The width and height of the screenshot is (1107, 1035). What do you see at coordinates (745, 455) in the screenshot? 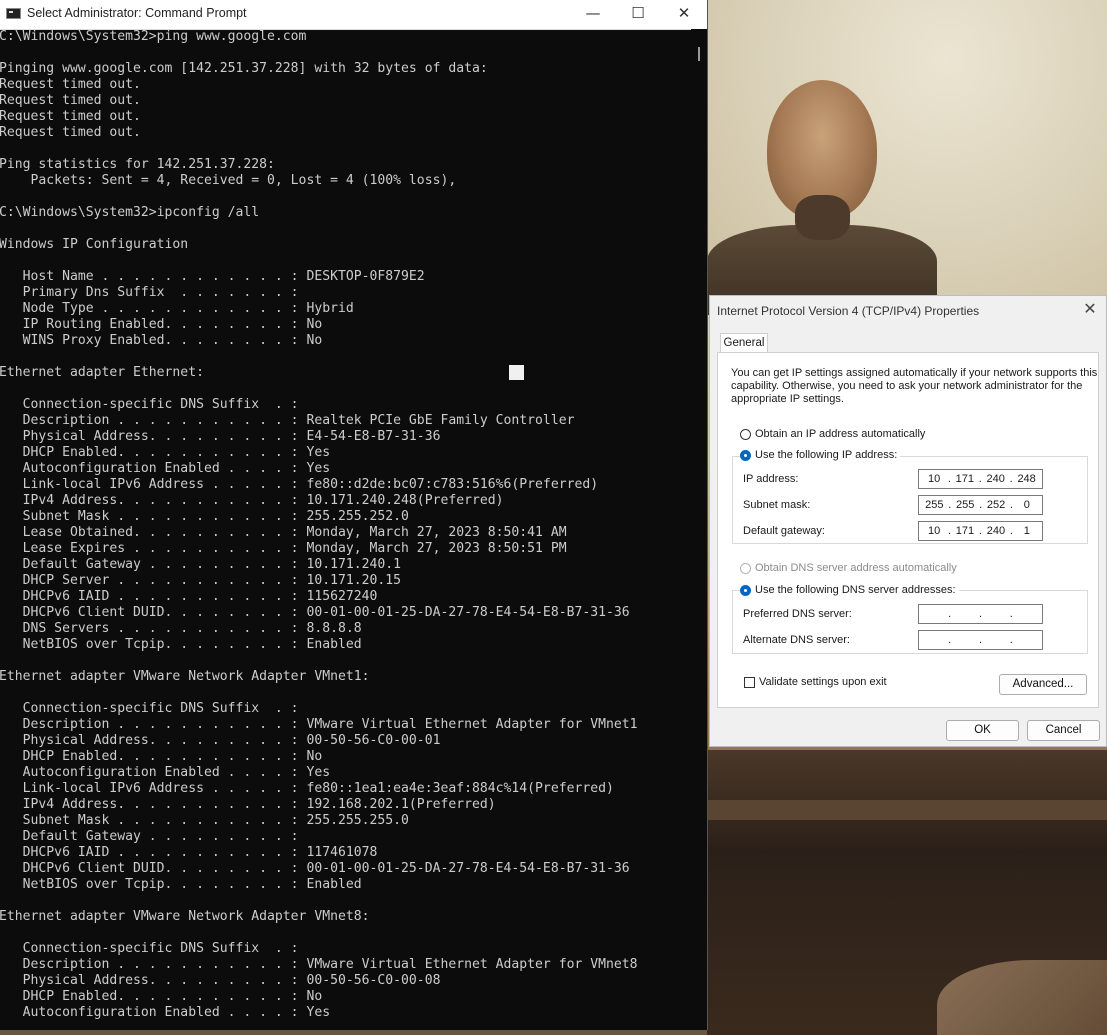
I see `radio-ip-manual-dot` at bounding box center [745, 455].